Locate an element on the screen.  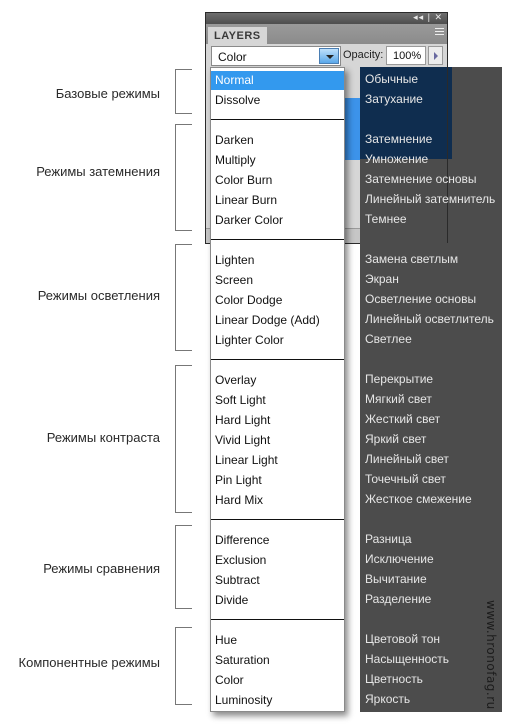
group-label-comparative: Режимы сравнения is located at coordinates (101, 568).